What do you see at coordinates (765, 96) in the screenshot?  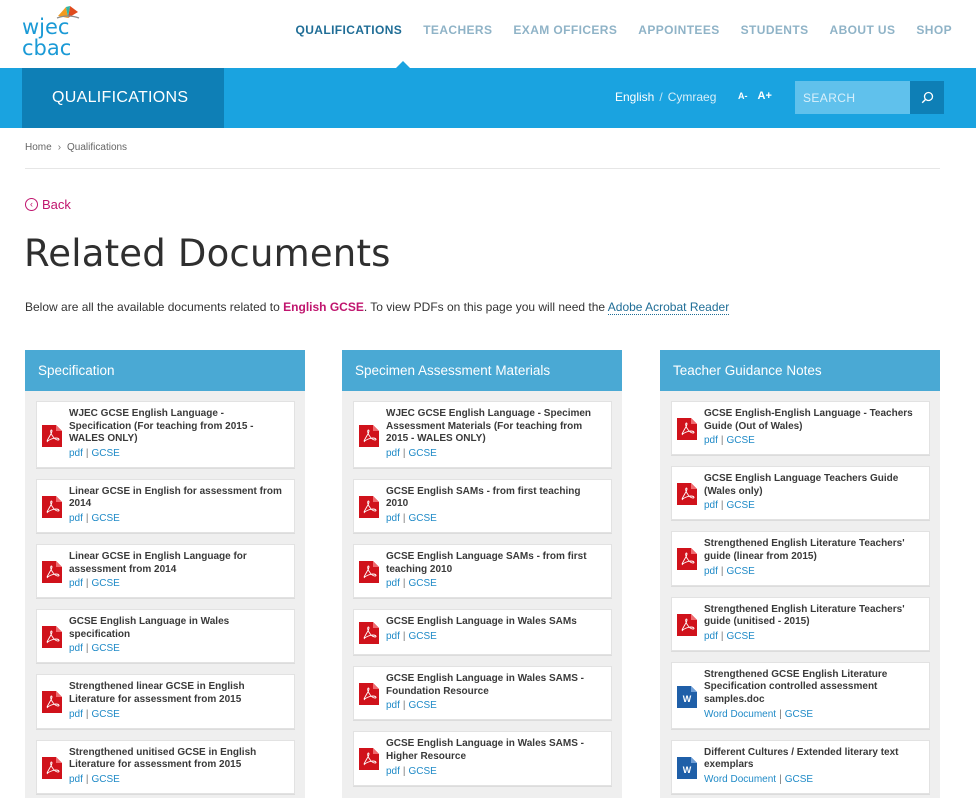 I see `font-increase-button: A+` at bounding box center [765, 96].